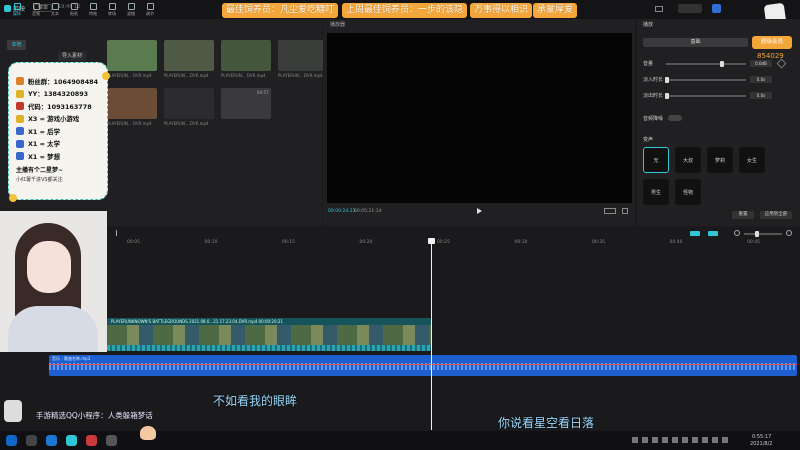 This screenshot has width=800, height=450. I want to click on toolbar-item: 媒体, so click(17, 10).